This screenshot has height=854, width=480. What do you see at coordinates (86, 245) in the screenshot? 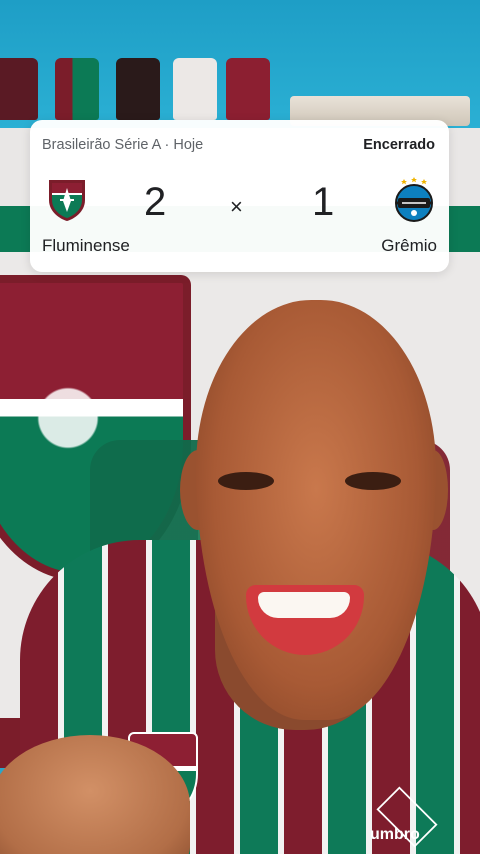
I see `home-team-name: Fluminense` at bounding box center [86, 245].